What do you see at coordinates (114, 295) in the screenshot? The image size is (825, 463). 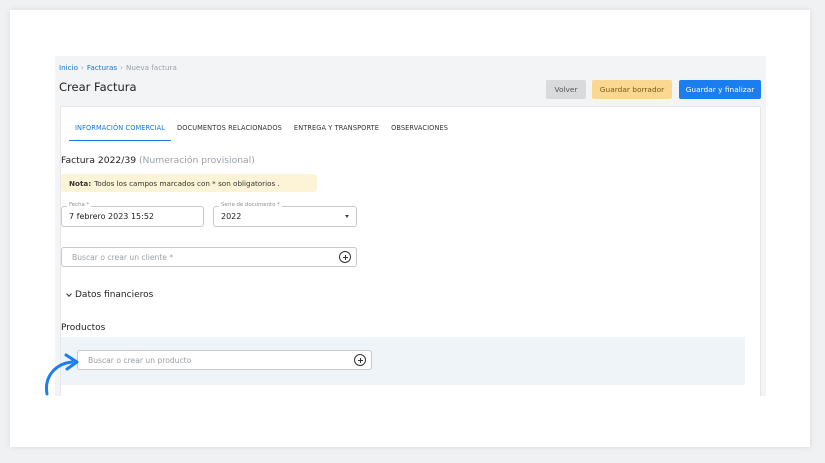 I see `financial-data-label: Datos financieros` at bounding box center [114, 295].